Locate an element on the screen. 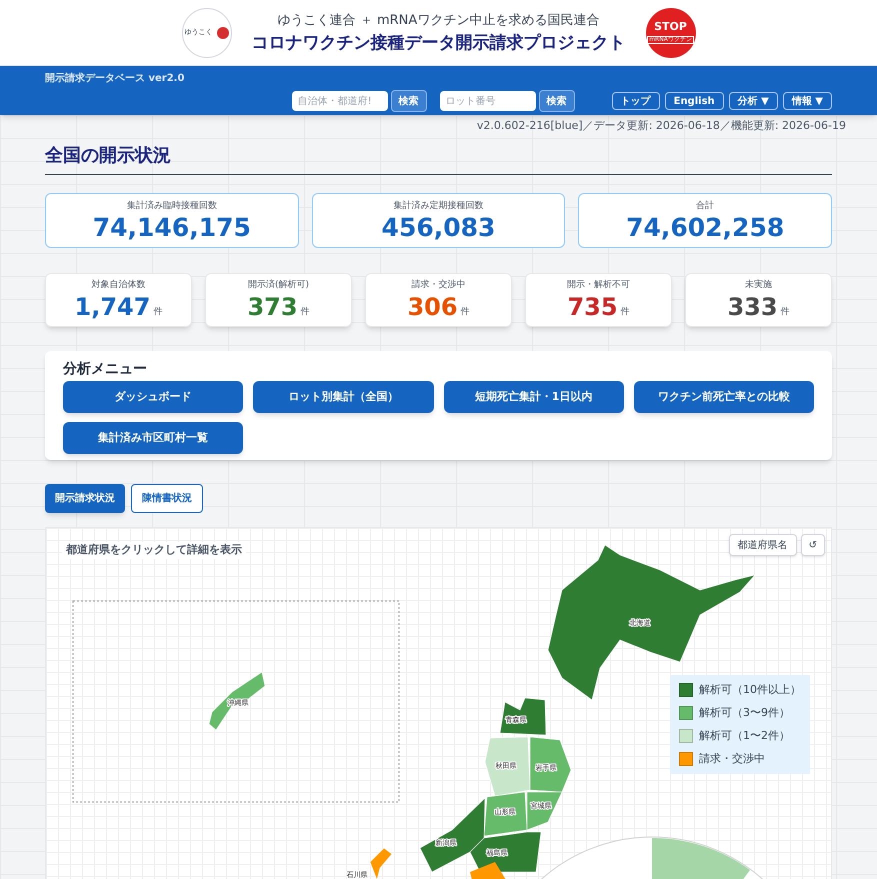 The height and width of the screenshot is (879, 877). page-title: 全国の開示状況 is located at coordinates (438, 158).